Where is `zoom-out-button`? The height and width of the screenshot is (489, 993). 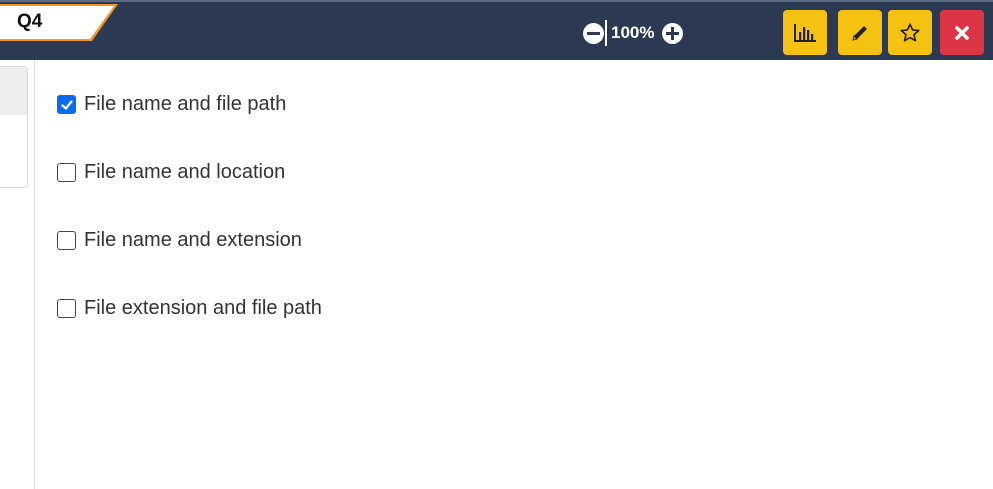
zoom-out-button is located at coordinates (593, 33).